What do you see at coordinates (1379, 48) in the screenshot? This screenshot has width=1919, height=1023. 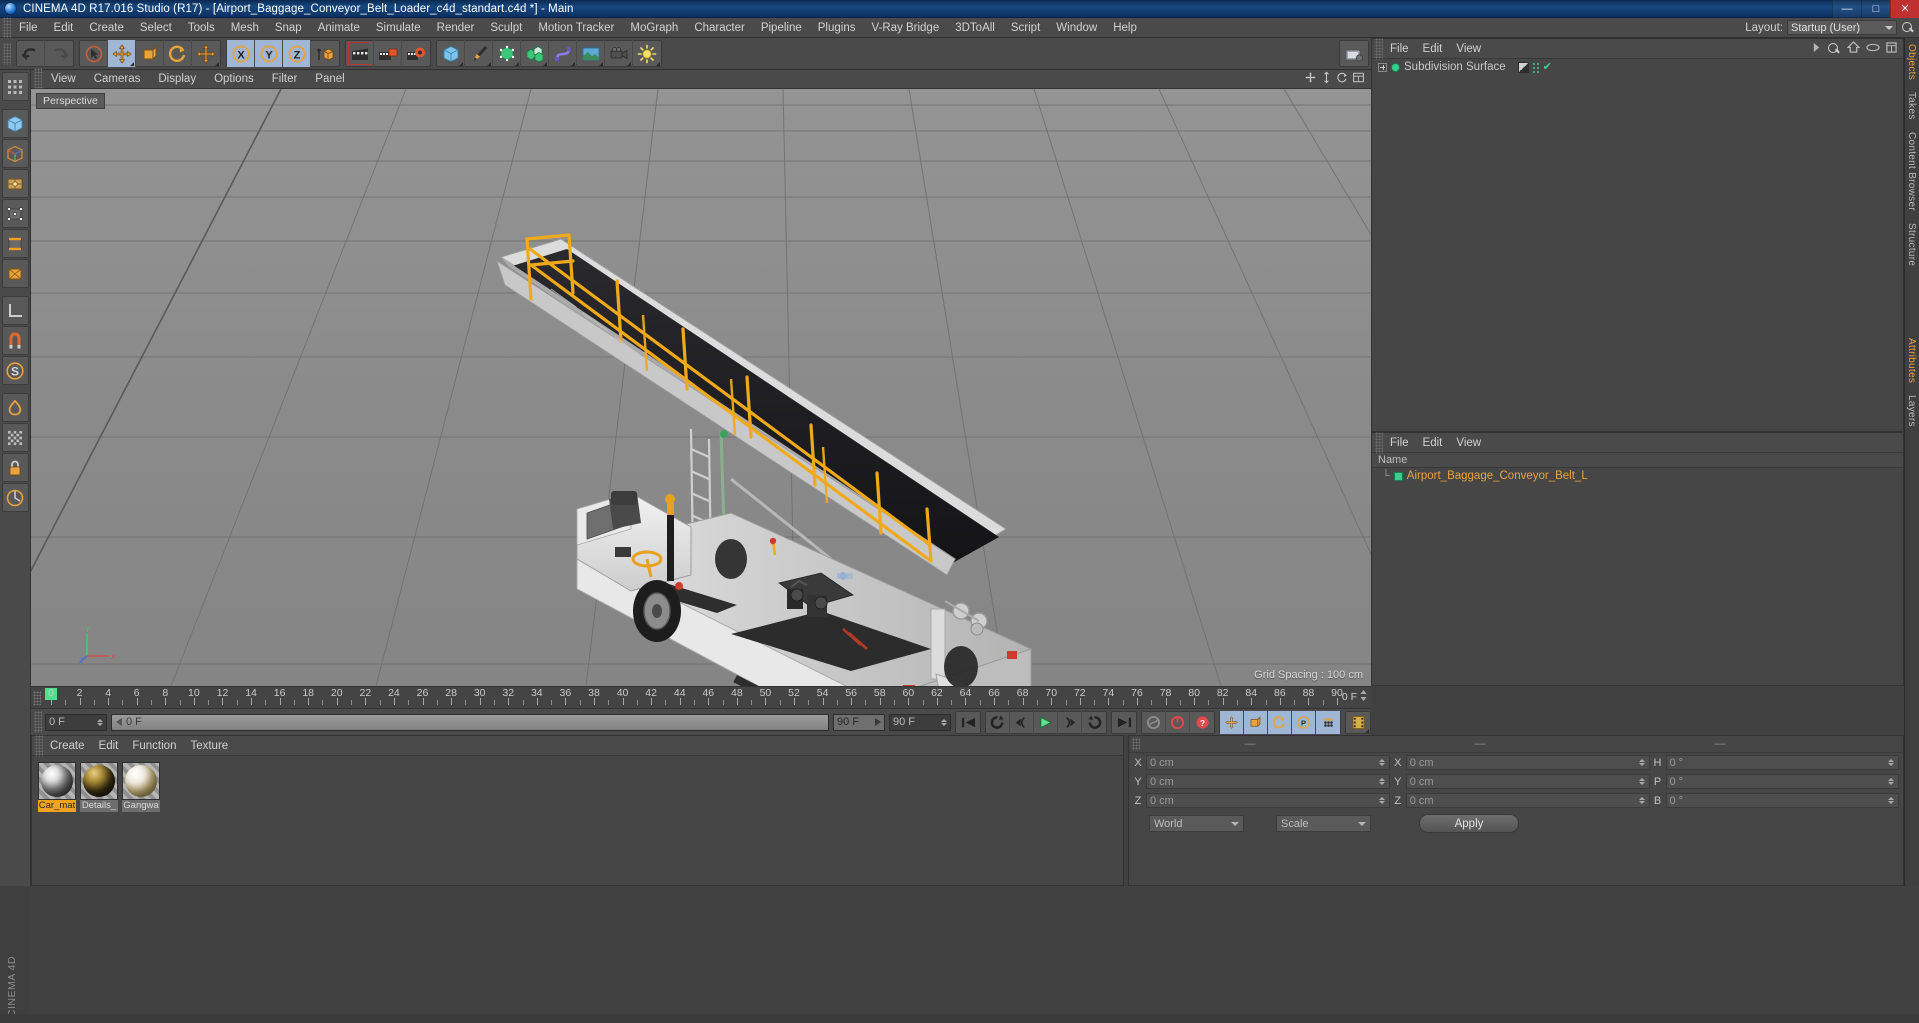 I see `object-manager-grip` at bounding box center [1379, 48].